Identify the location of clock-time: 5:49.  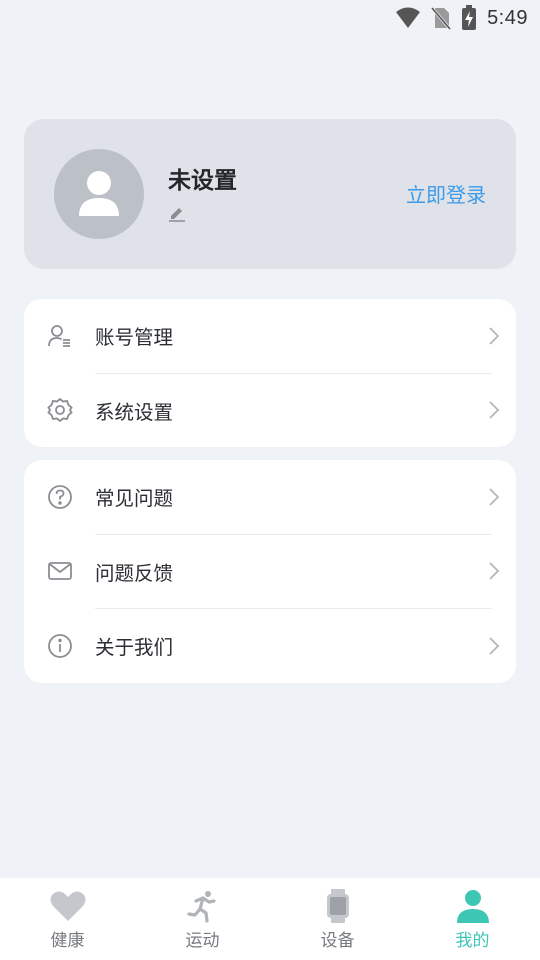
(507, 17).